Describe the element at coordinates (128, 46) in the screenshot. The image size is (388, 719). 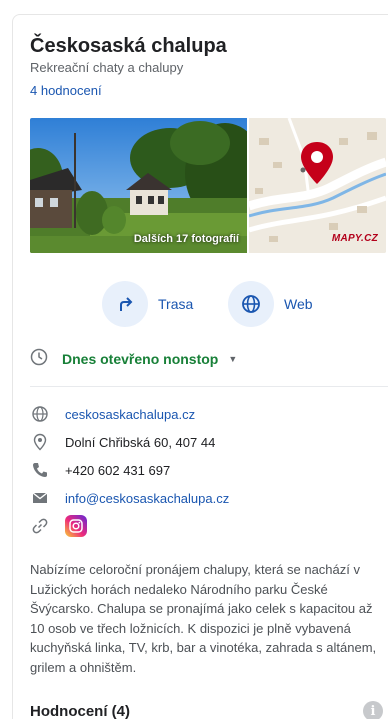
I see `place-title: Českosaská chalupa` at that location.